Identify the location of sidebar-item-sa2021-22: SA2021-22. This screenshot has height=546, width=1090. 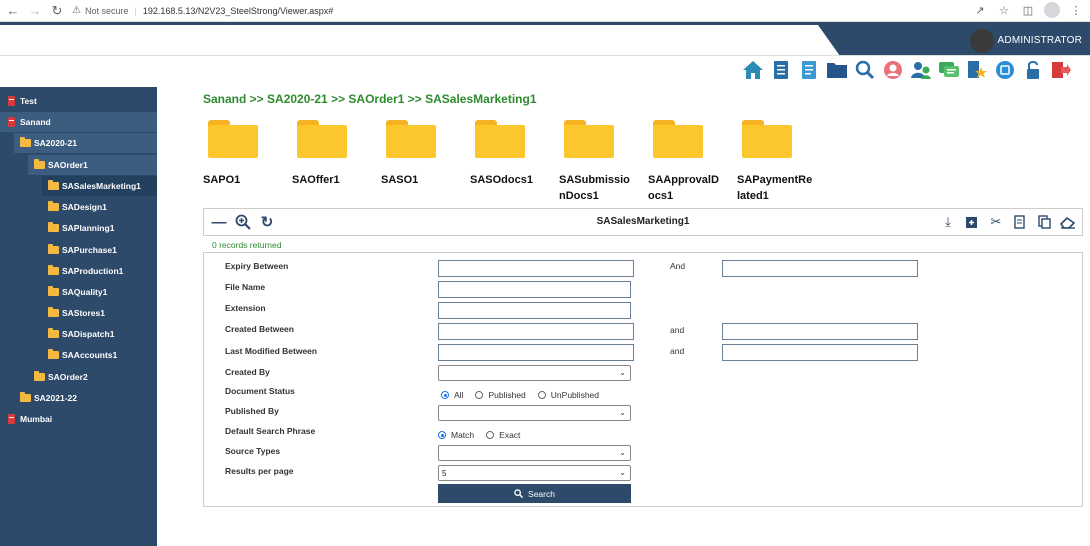
(85, 398).